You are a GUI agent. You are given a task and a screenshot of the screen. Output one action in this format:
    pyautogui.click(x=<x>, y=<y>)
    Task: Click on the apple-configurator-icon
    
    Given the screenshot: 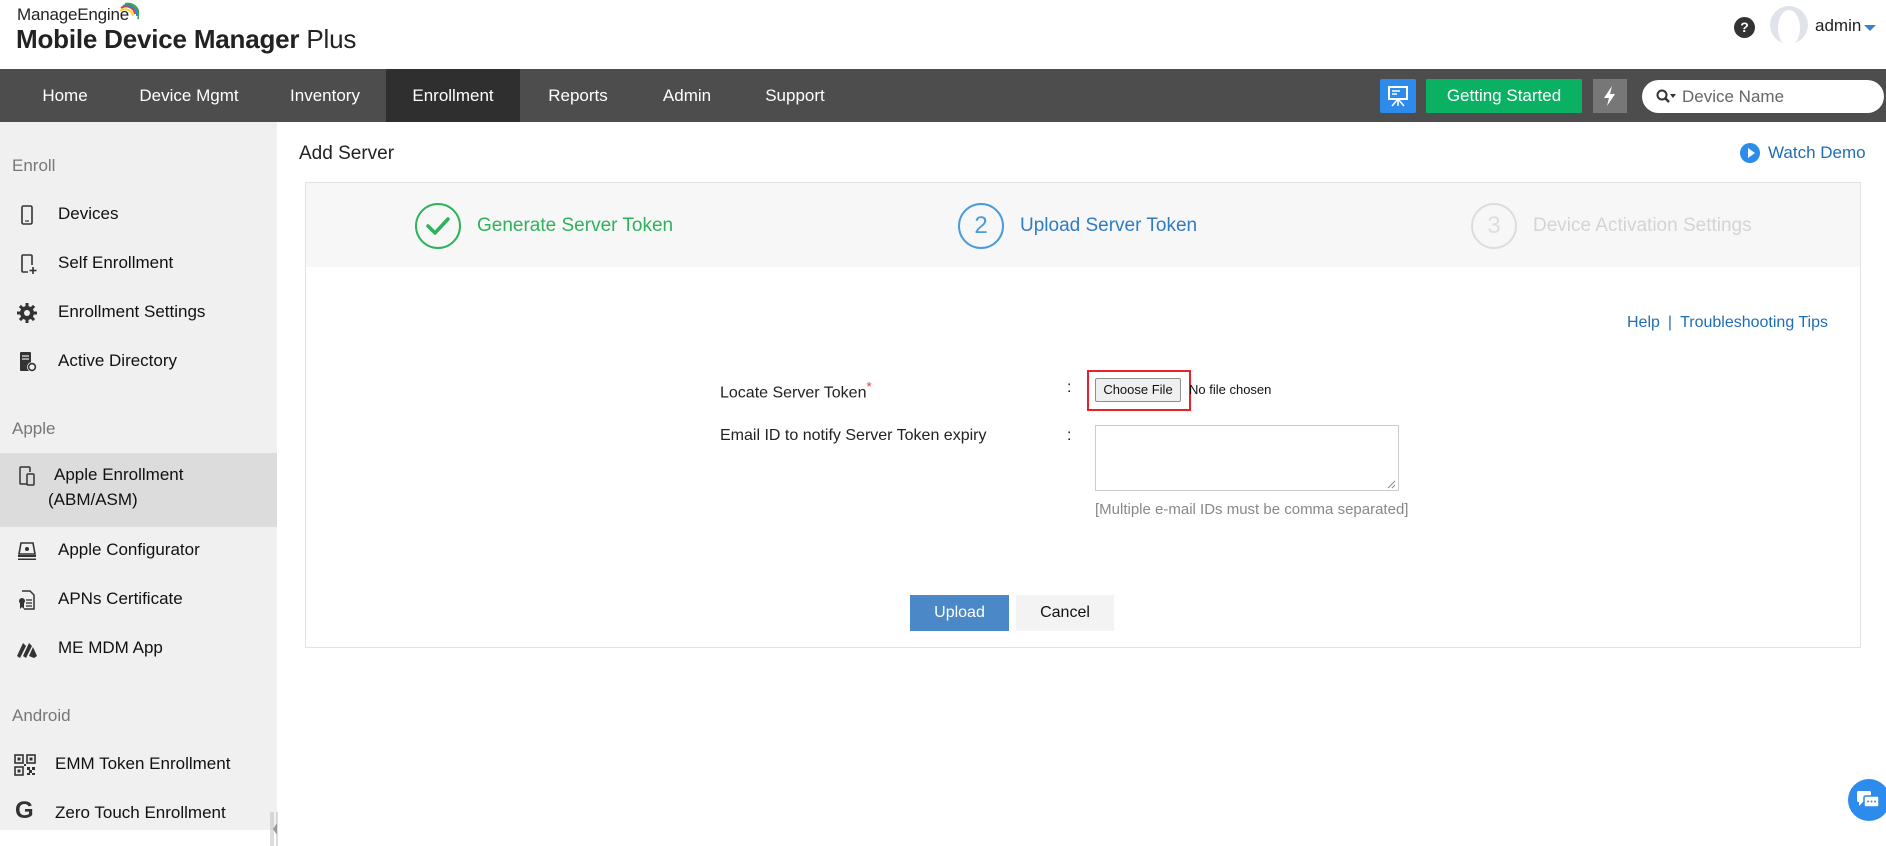 What is the action you would take?
    pyautogui.click(x=27, y=551)
    